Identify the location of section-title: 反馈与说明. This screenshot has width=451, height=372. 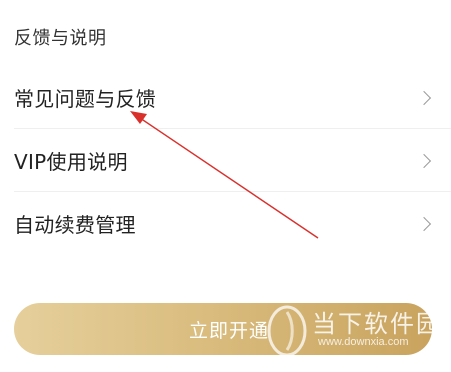
(60, 38).